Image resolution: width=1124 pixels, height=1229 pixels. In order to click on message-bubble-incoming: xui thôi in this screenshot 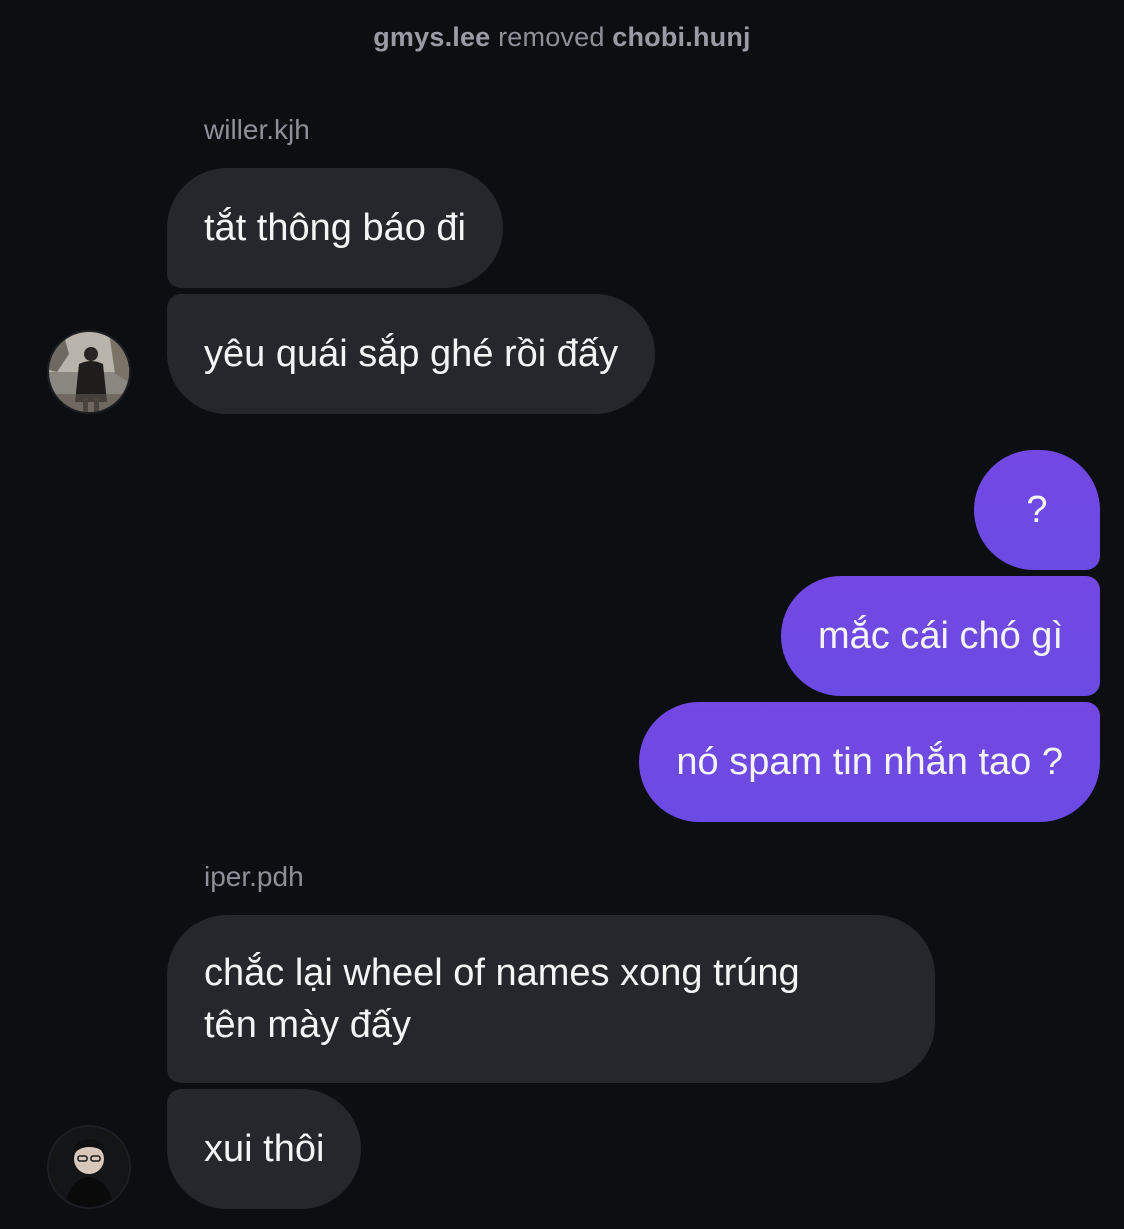, I will do `click(264, 1149)`.